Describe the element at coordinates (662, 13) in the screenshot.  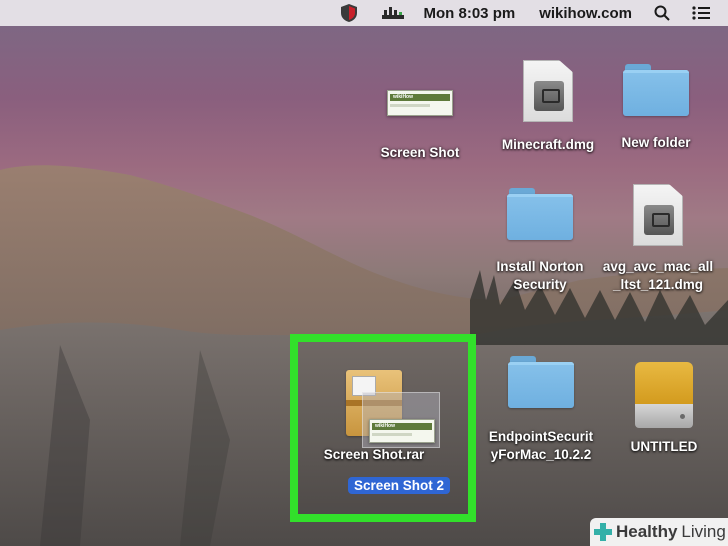
I see `spotlight-search-icon` at that location.